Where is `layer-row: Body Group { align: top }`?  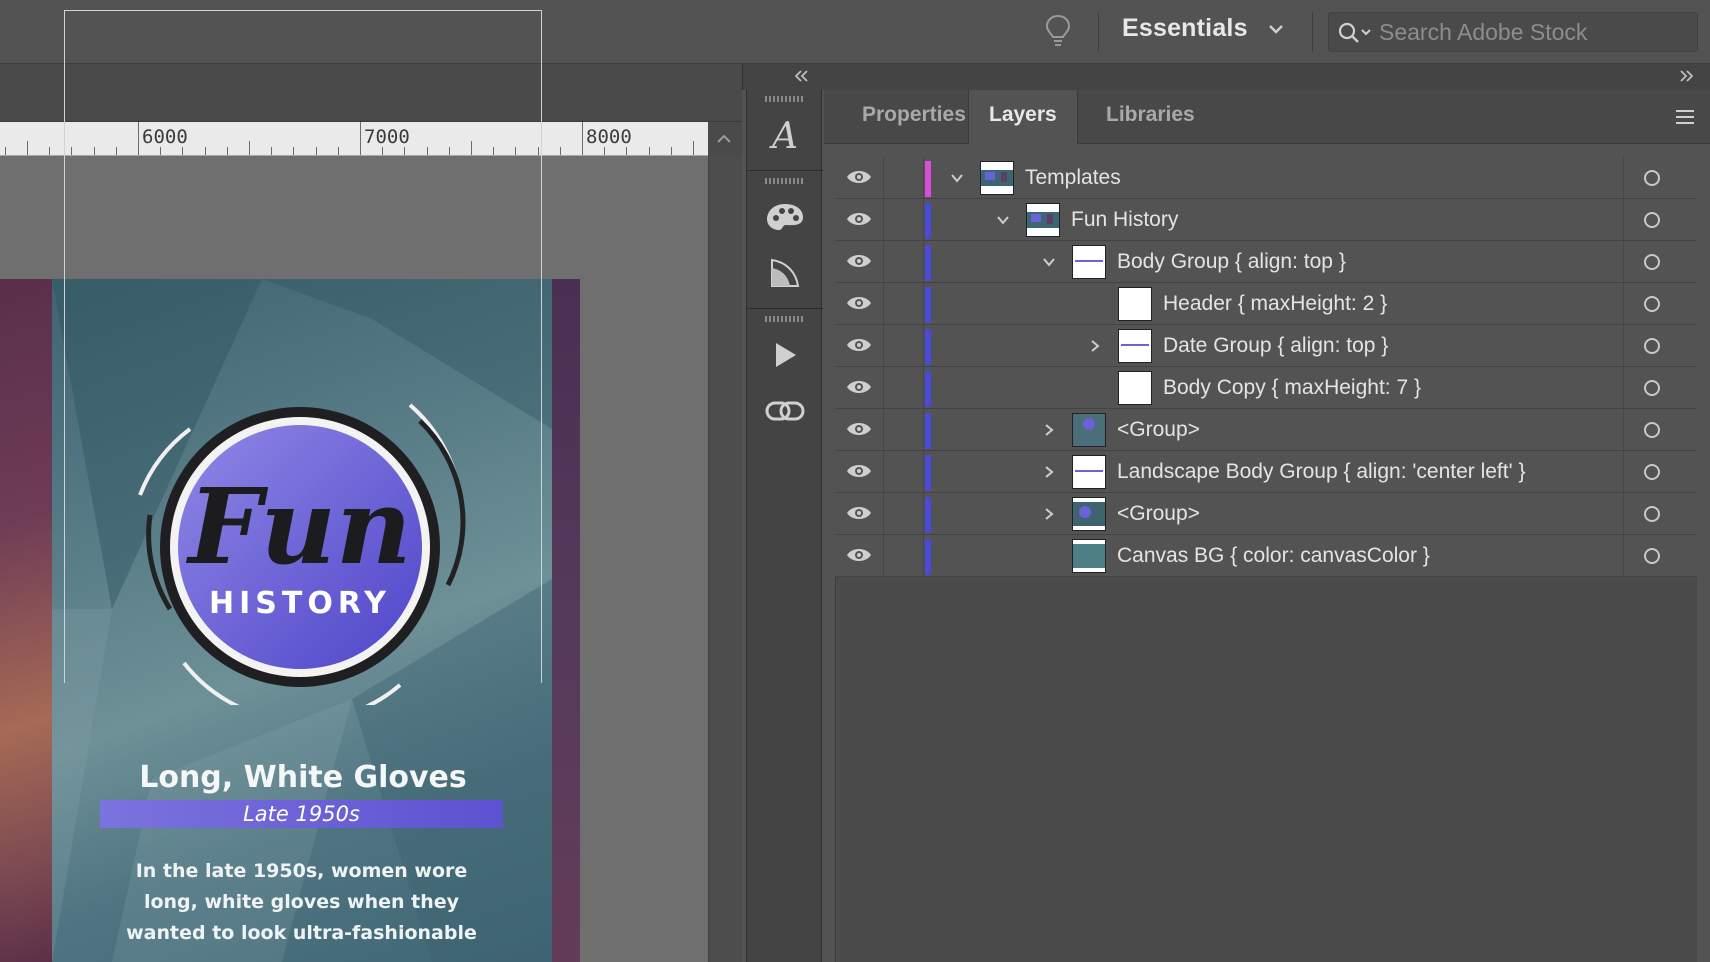
layer-row: Body Group { align: top } is located at coordinates (1266, 262).